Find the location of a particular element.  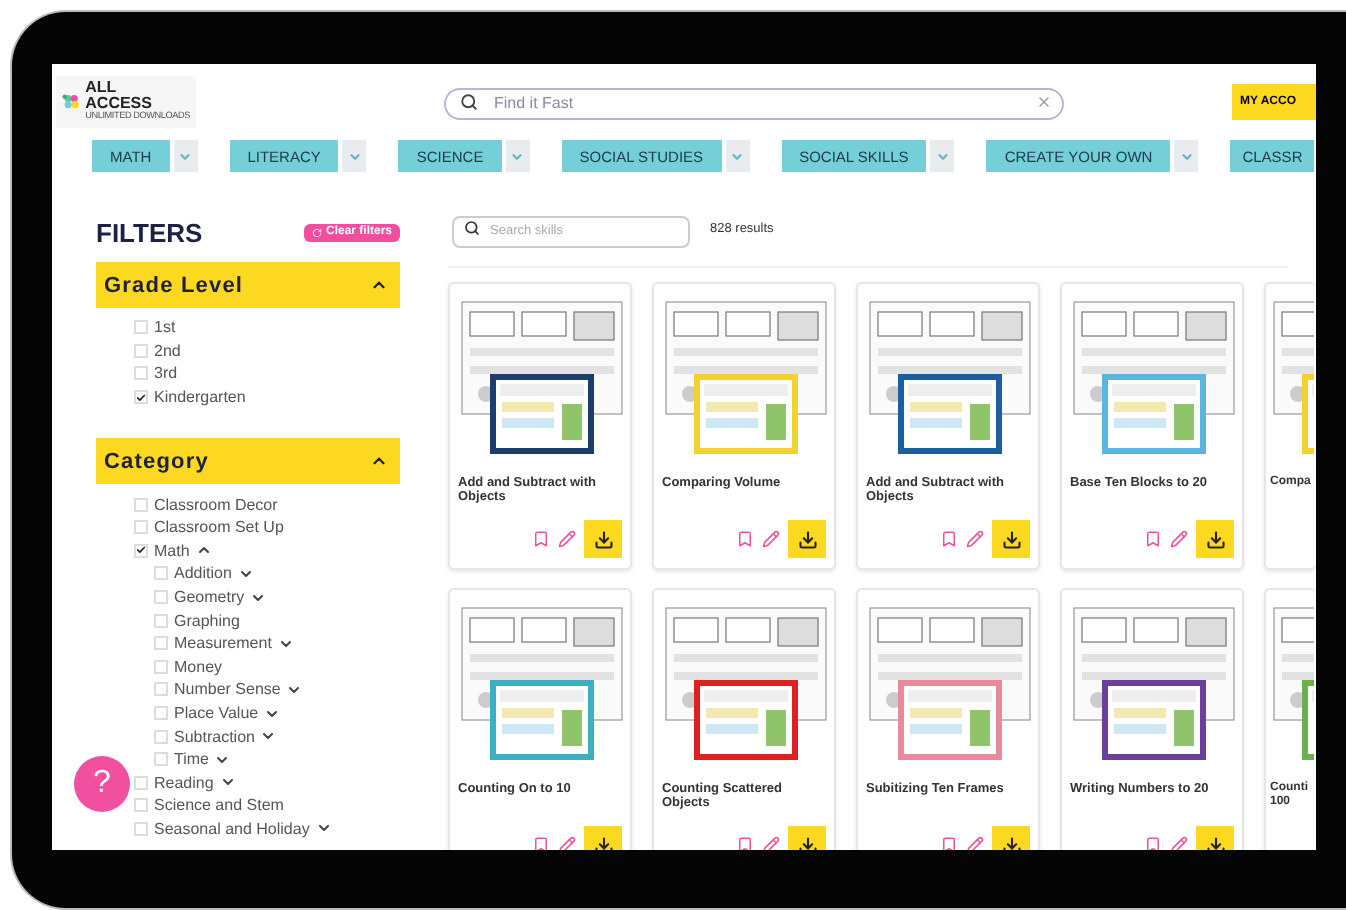

filter-option: Graphing is located at coordinates (207, 620).